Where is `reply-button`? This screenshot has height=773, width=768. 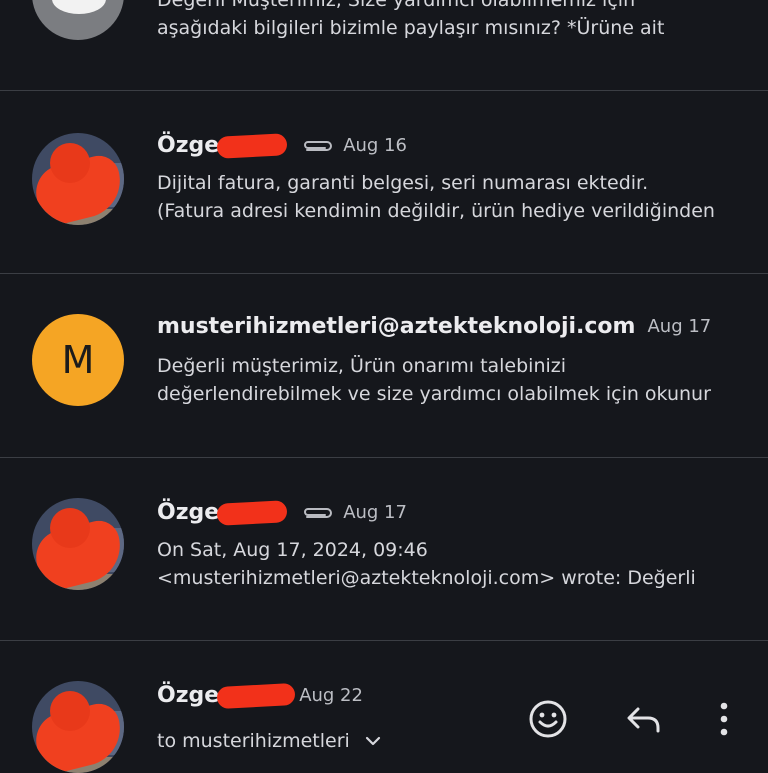
reply-button is located at coordinates (644, 719).